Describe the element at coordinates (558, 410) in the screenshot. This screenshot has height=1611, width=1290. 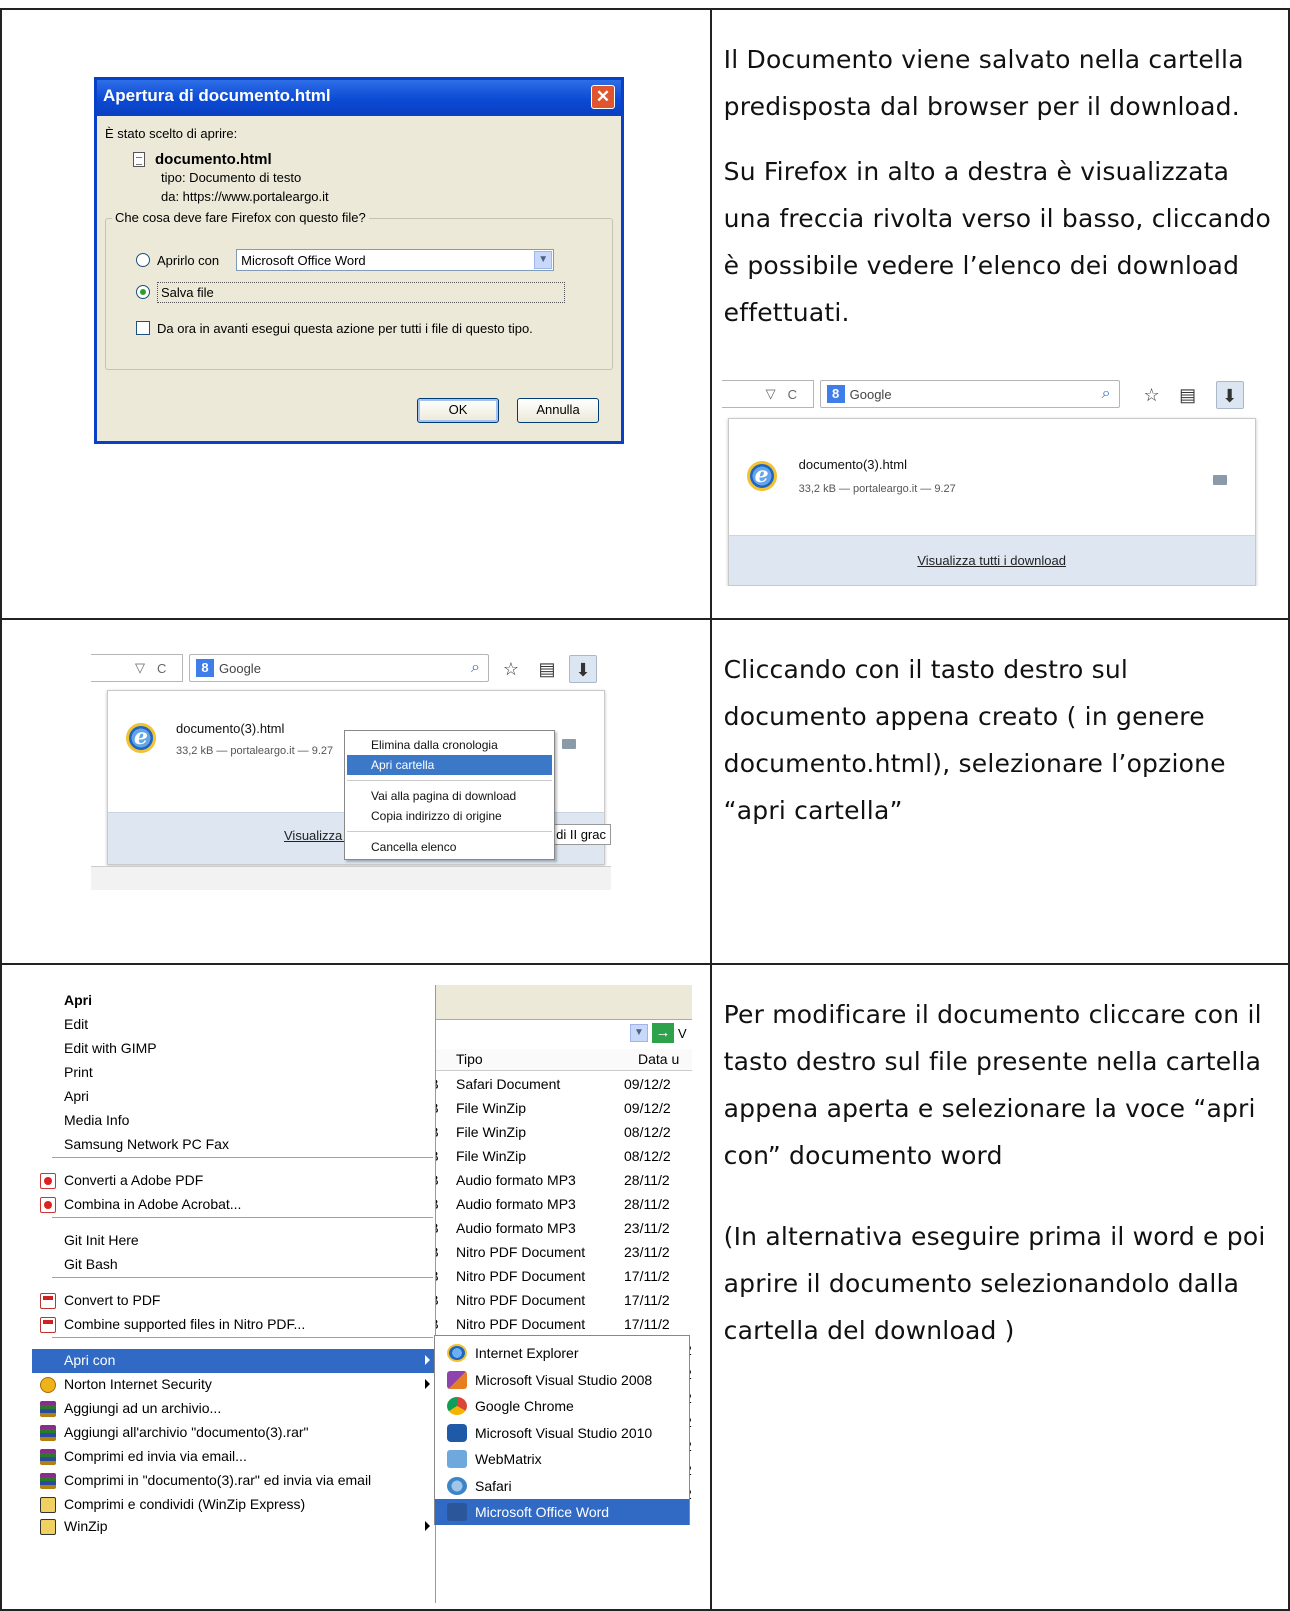
I see `cancel-button: Annulla` at that location.